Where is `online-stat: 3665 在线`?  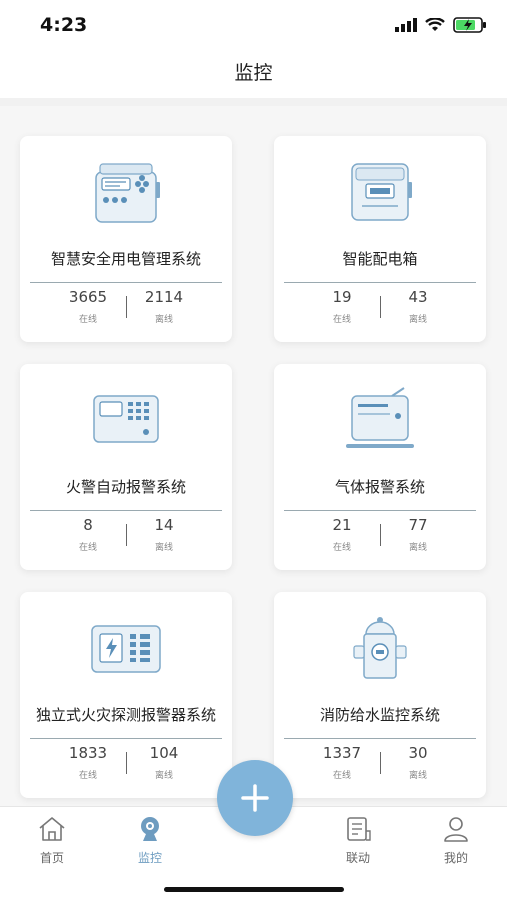 online-stat: 3665 在线 is located at coordinates (73, 306).